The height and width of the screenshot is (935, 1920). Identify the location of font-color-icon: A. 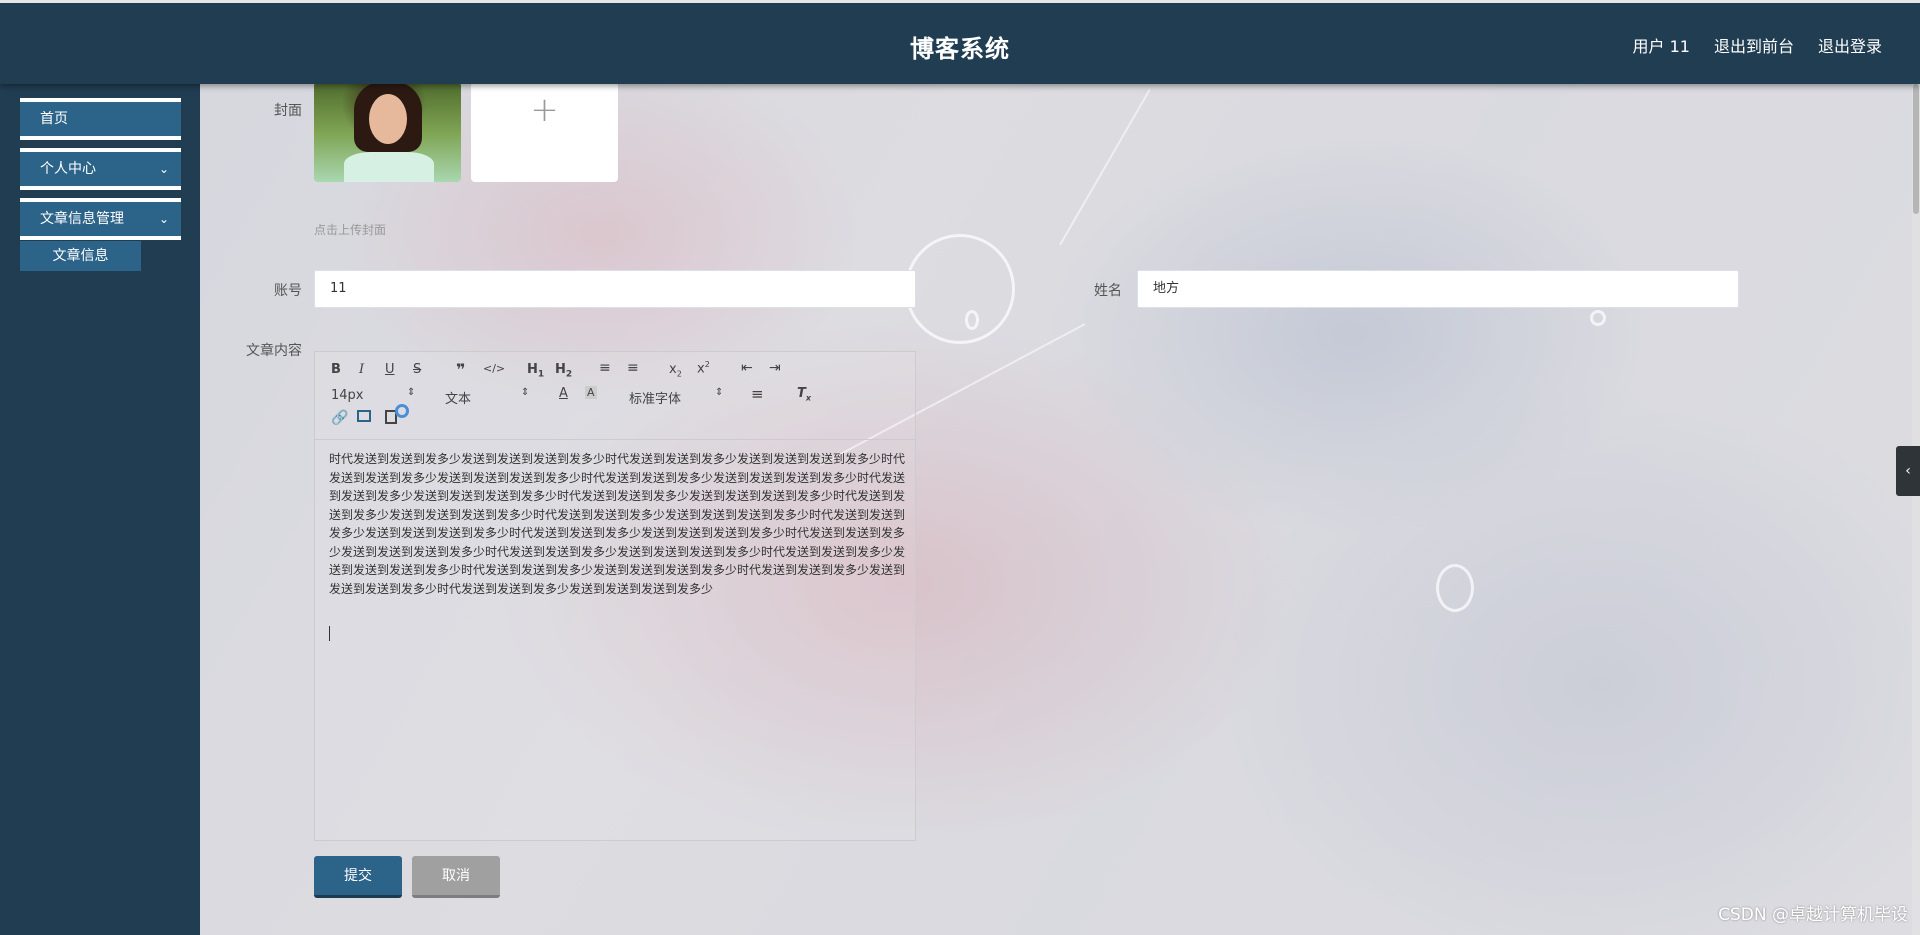
(563, 393).